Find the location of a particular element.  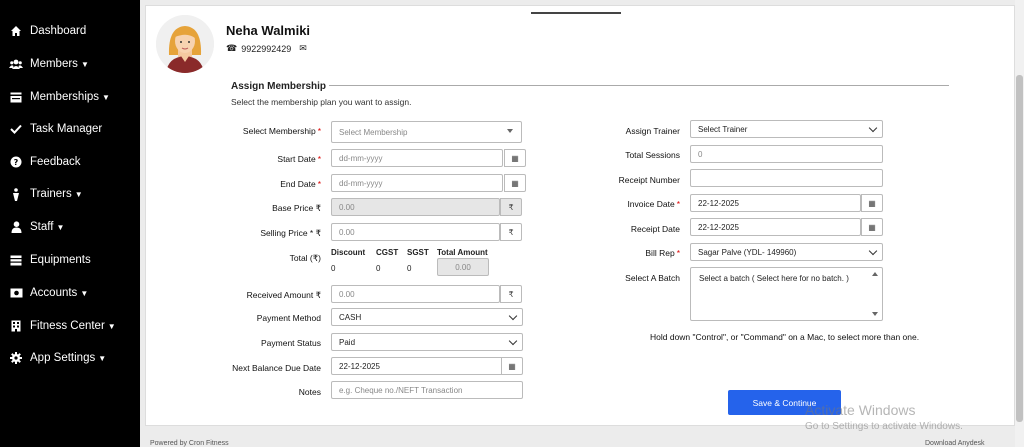

selling-price-label: Selling Price * ₹ is located at coordinates (290, 233).